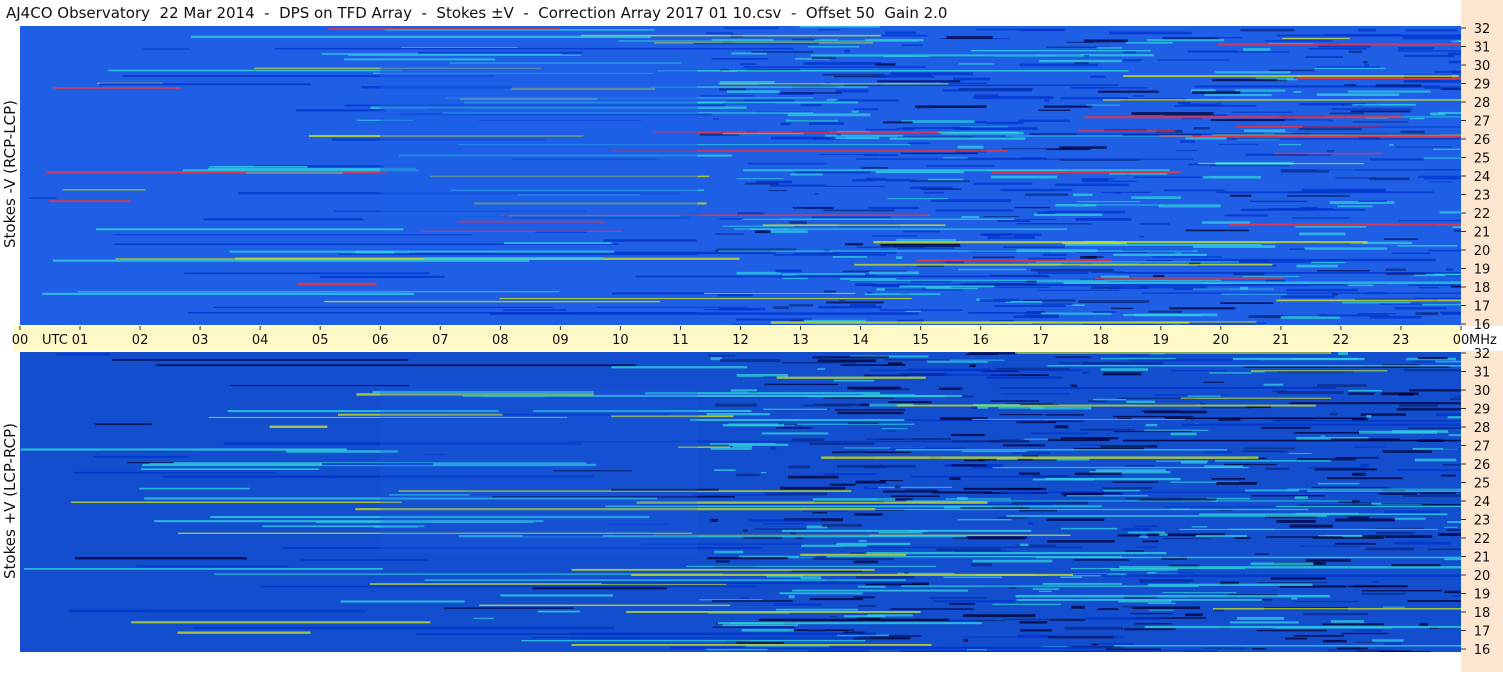 The image size is (1503, 676). I want to click on time-tick-label: 15, so click(920, 340).